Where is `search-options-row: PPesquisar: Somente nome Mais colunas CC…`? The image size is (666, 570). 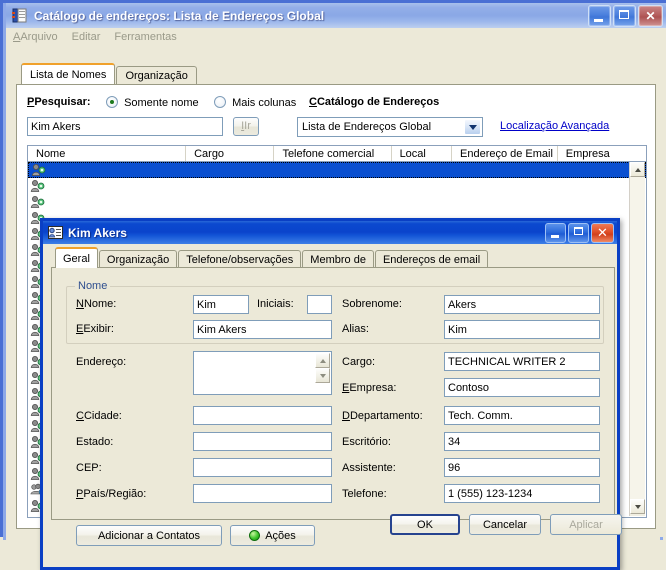
search-options-row: PPesquisar: Somente nome Mais colunas CC… is located at coordinates (337, 104).